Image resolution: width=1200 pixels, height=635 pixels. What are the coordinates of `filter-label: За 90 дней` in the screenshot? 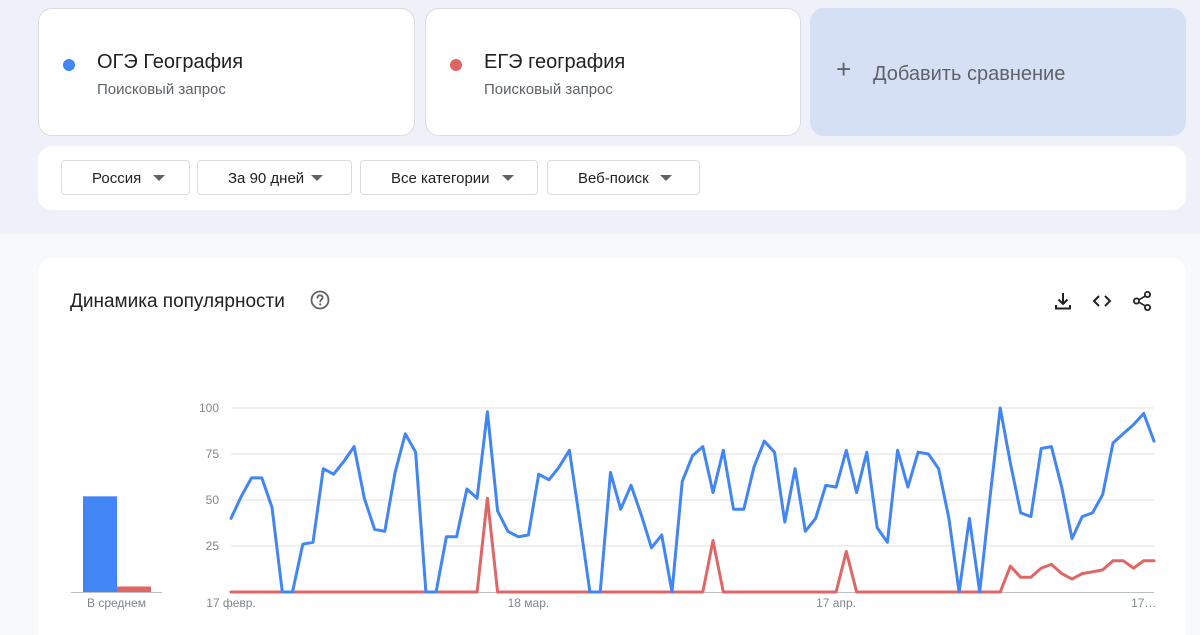 It's located at (266, 178).